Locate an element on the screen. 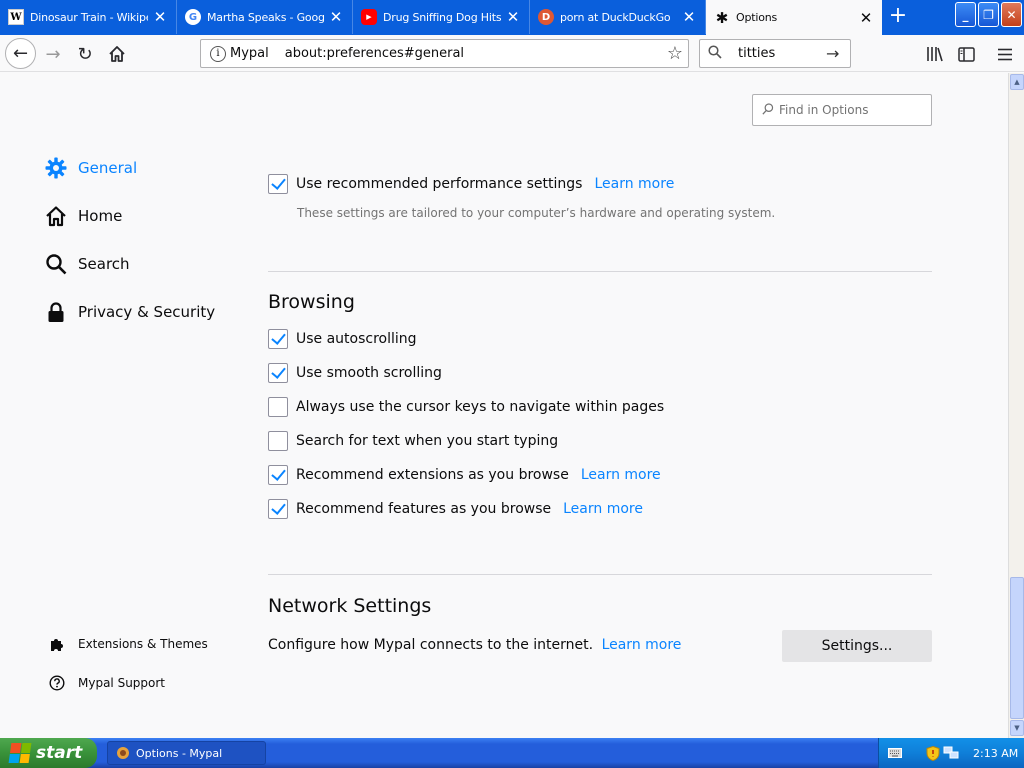 Image resolution: width=1024 pixels, height=768 pixels. network-icon is located at coordinates (951, 753).